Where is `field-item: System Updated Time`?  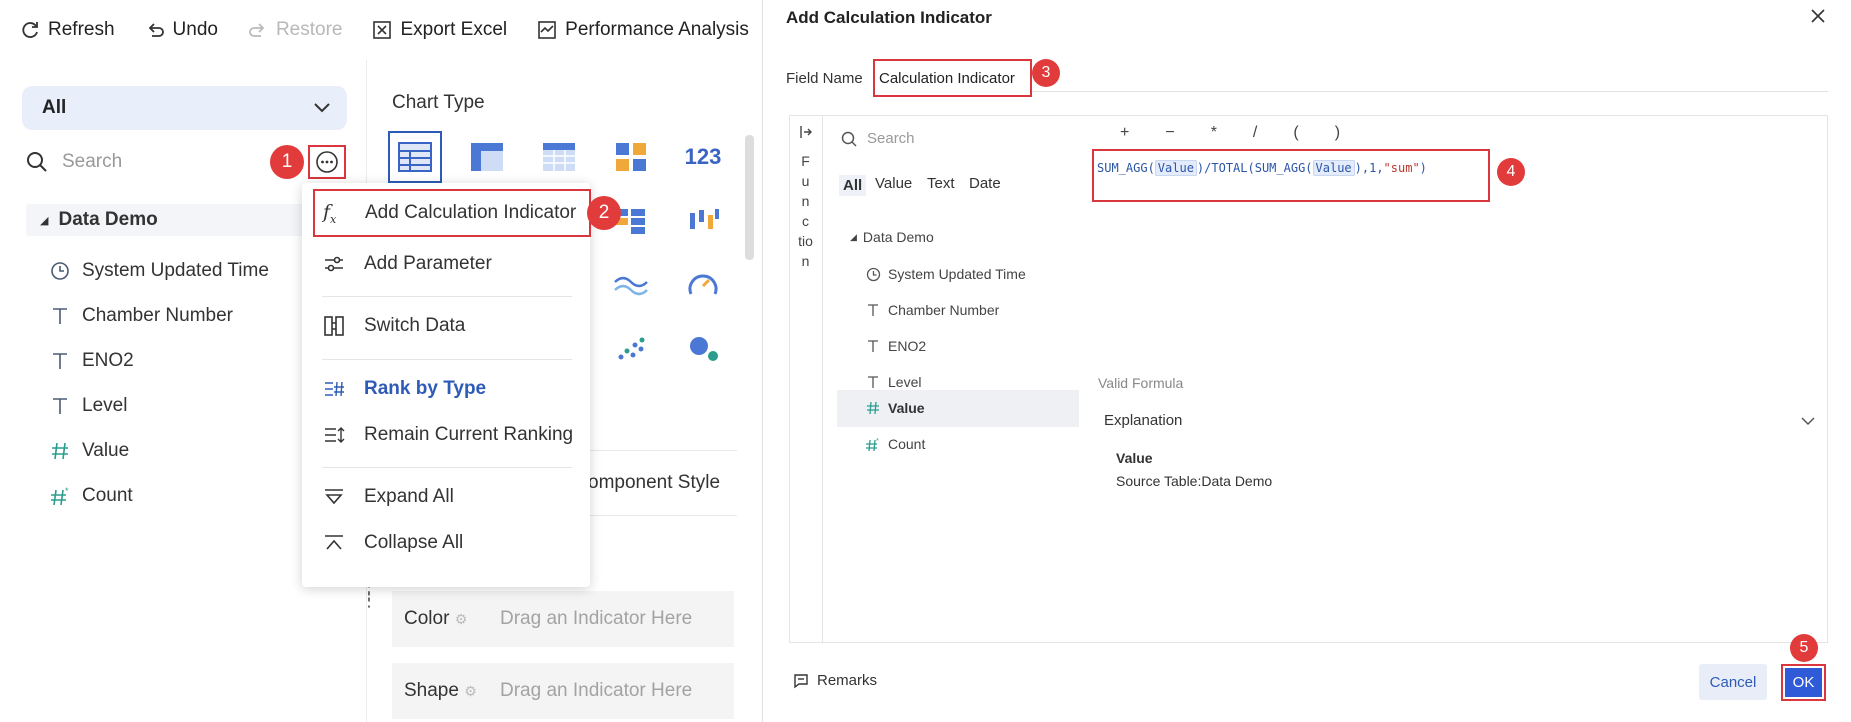
field-item: System Updated Time is located at coordinates (157, 271).